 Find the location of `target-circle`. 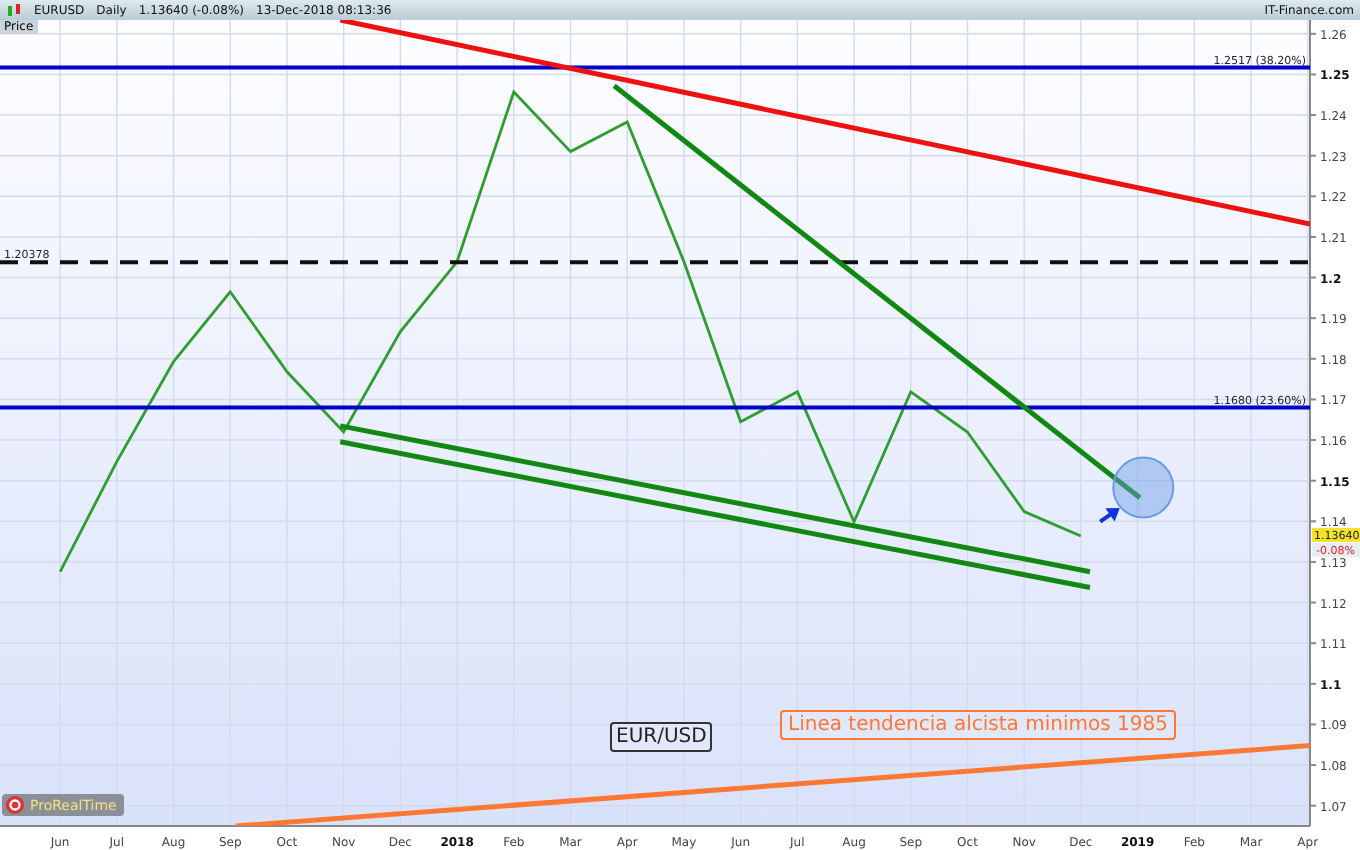

target-circle is located at coordinates (1143, 487).